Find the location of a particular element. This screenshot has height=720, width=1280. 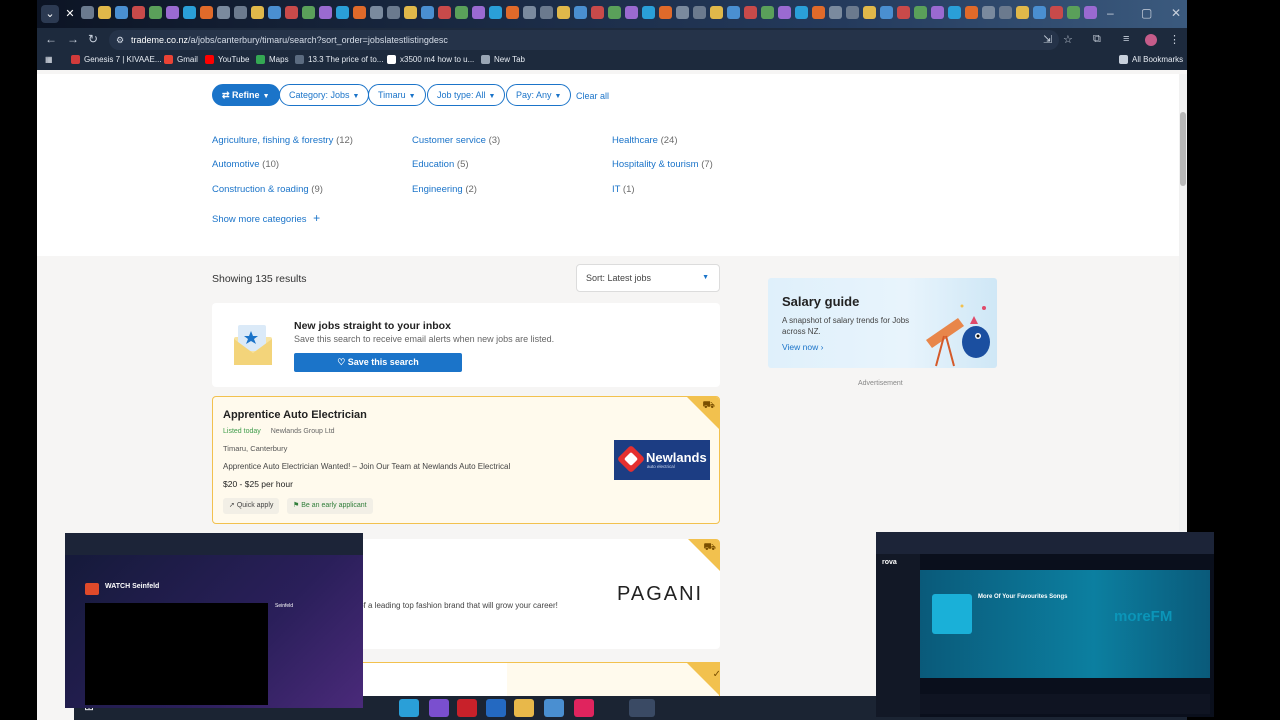

category-filter: Category: Jobs ▼ is located at coordinates (324, 95).